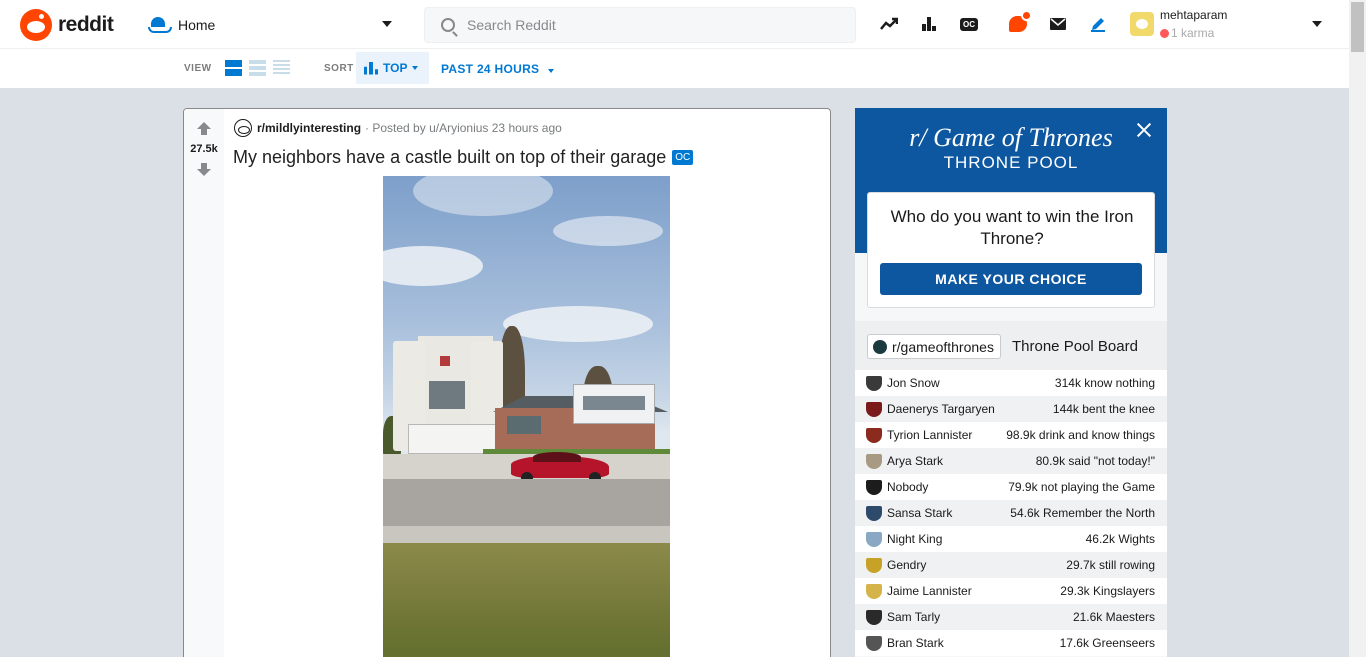  What do you see at coordinates (1075, 346) in the screenshot?
I see `board-title: Throne Pool Board` at bounding box center [1075, 346].